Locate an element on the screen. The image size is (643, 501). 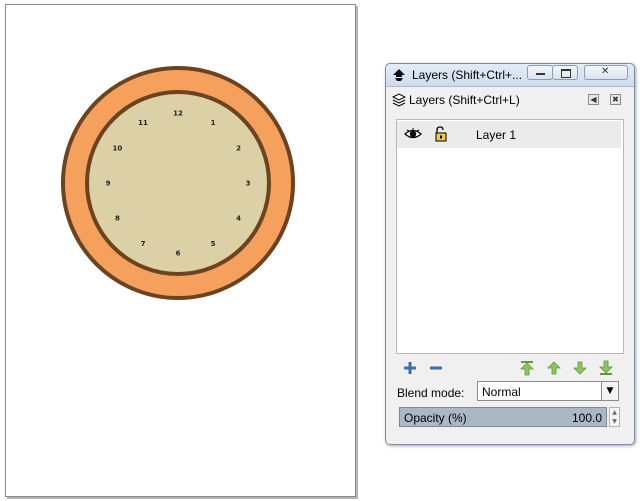
lower-icon is located at coordinates (580, 368).